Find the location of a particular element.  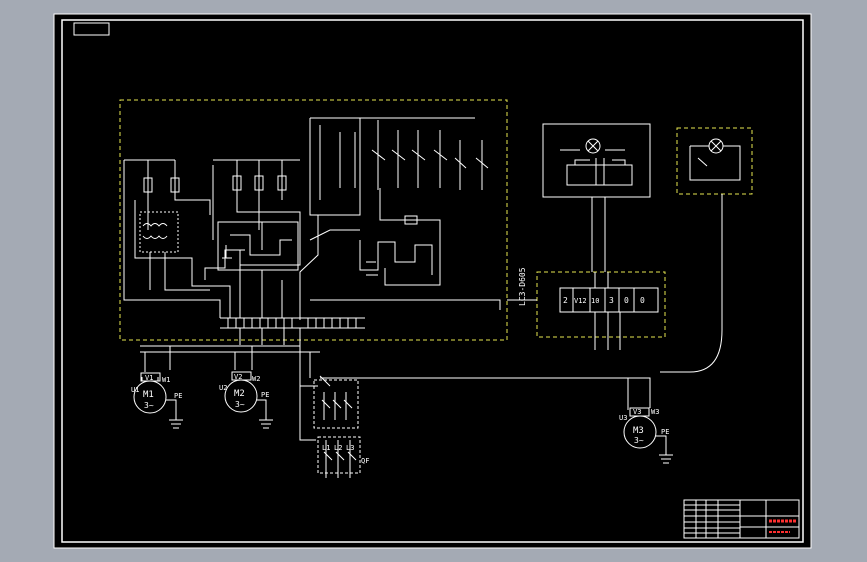

terminal-label-5: 0 is located at coordinates (626, 300).